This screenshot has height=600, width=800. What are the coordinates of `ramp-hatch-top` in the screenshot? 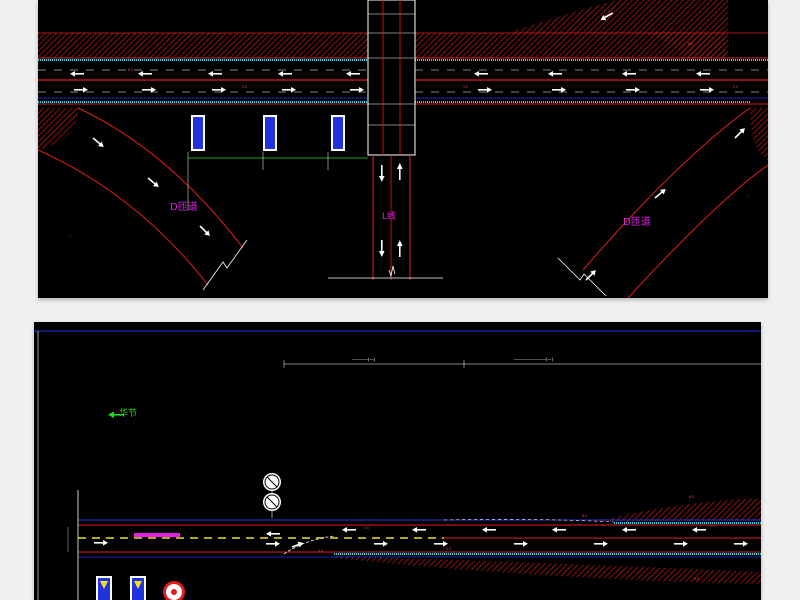 It's located at (618, 16).